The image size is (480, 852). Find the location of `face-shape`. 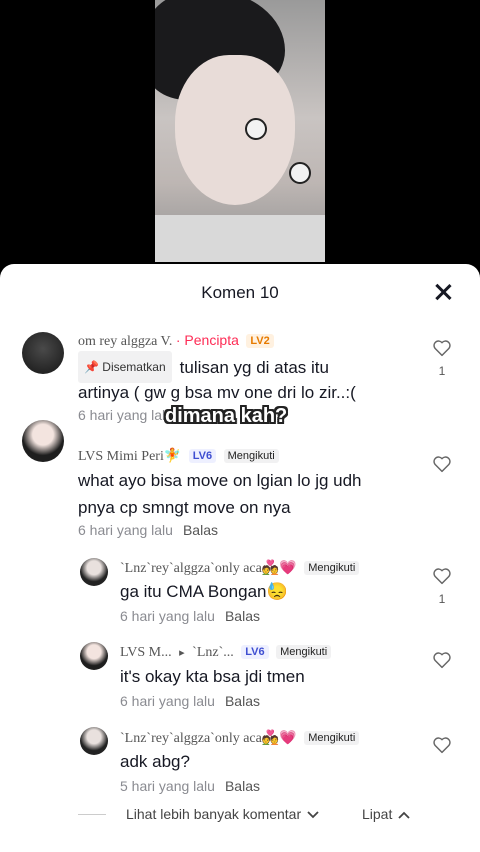

face-shape is located at coordinates (235, 130).